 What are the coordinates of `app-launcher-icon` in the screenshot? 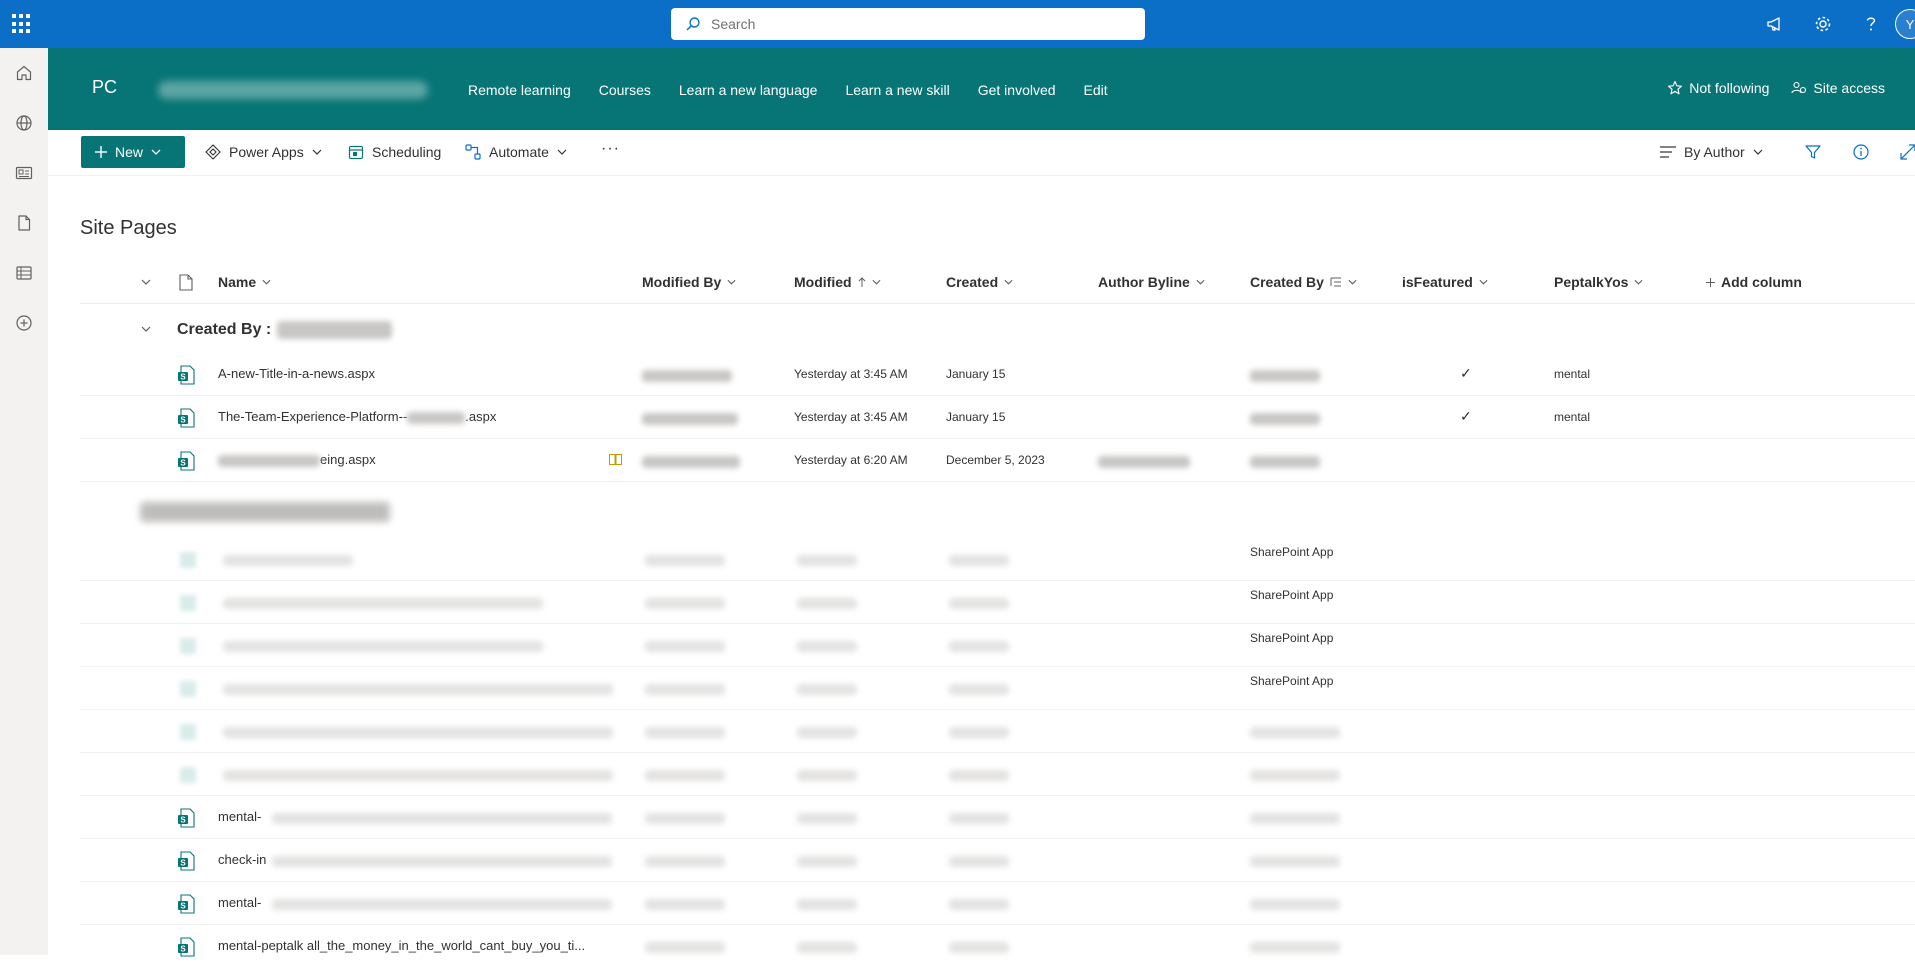 It's located at (22, 24).